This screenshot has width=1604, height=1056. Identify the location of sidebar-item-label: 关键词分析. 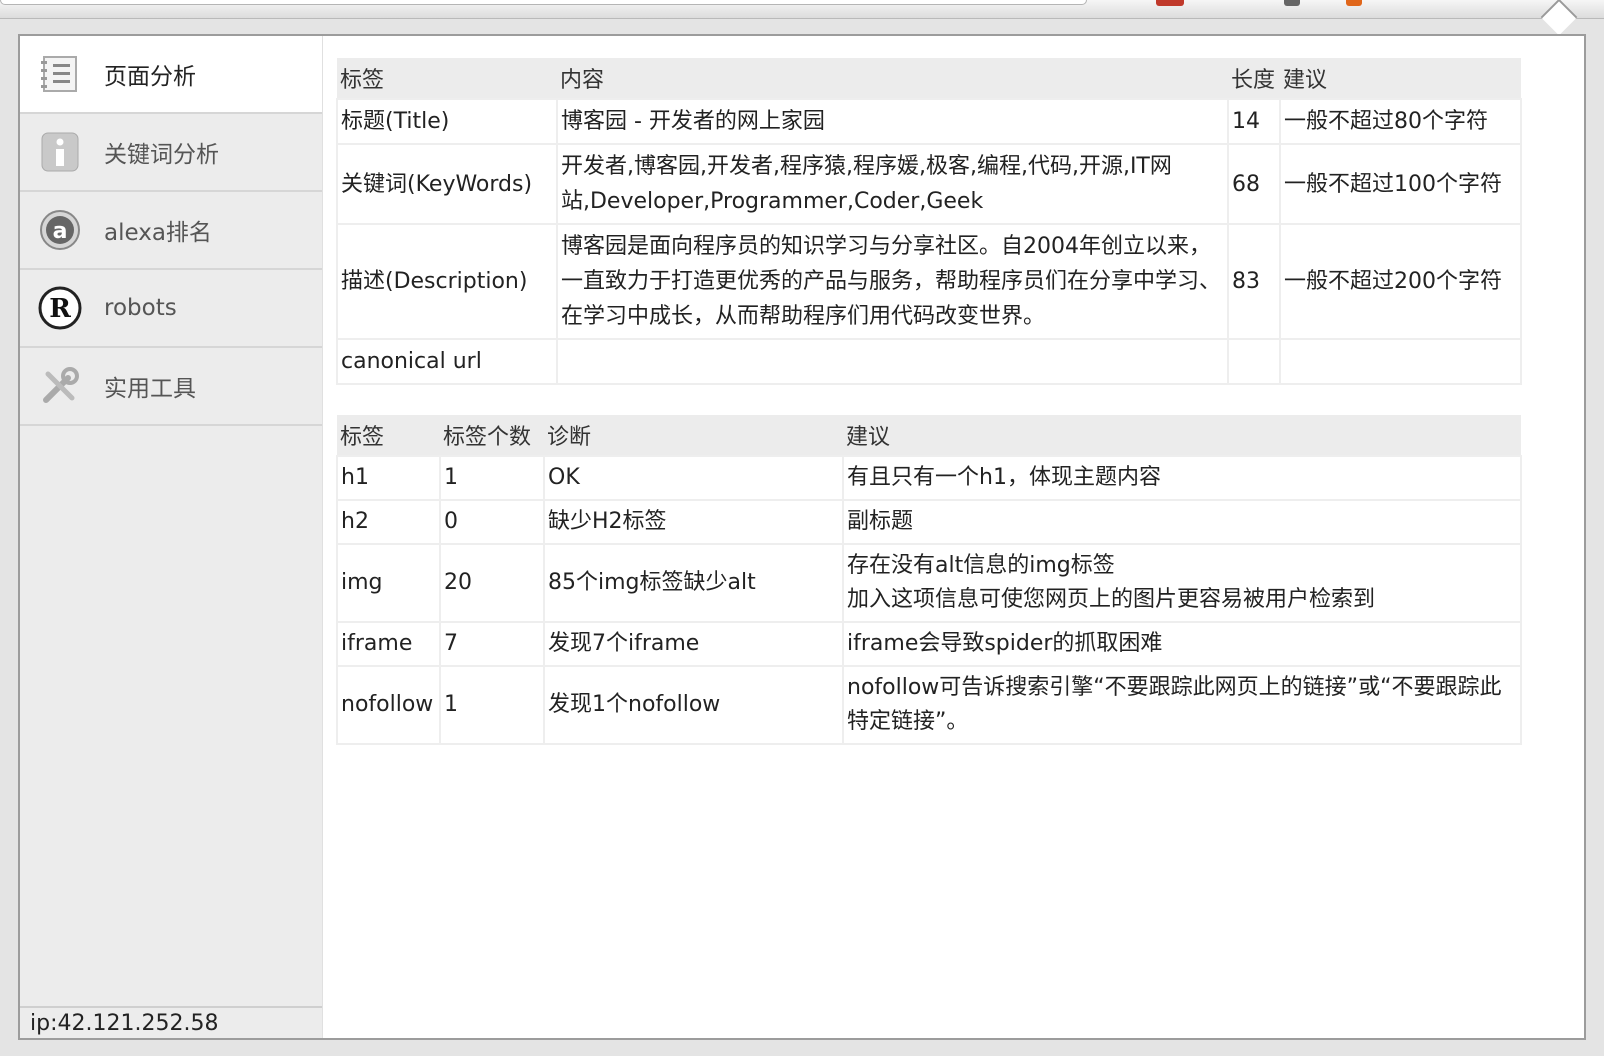
(161, 155).